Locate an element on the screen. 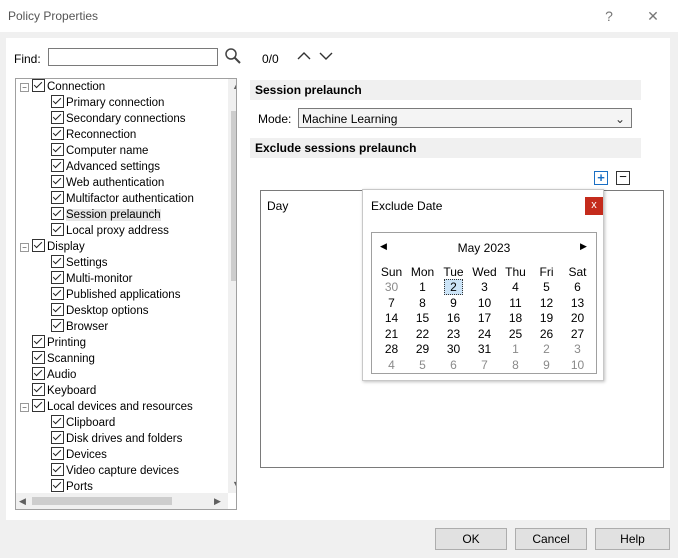  tree-item: Devices is located at coordinates (79, 455).